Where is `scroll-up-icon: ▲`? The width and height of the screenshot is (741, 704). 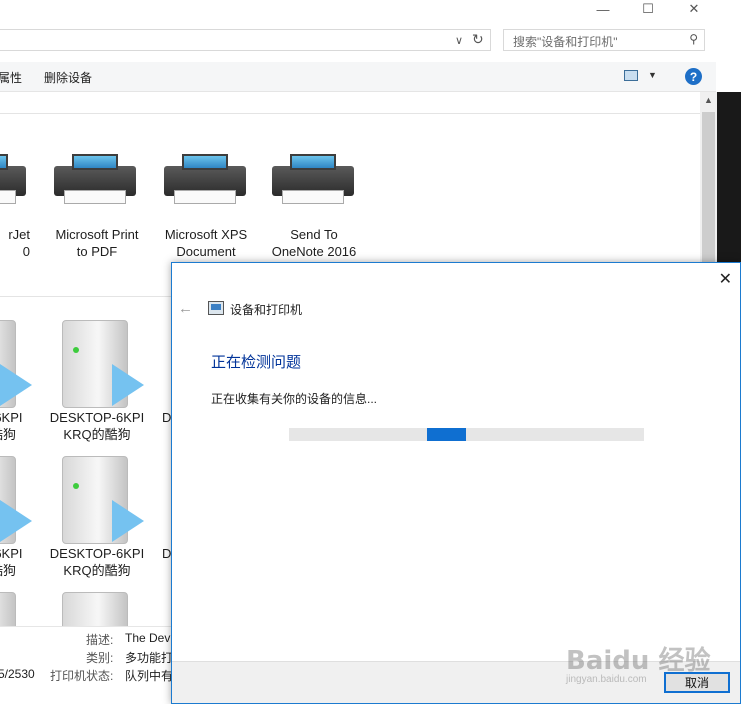
scroll-up-icon: ▲ is located at coordinates (708, 100).